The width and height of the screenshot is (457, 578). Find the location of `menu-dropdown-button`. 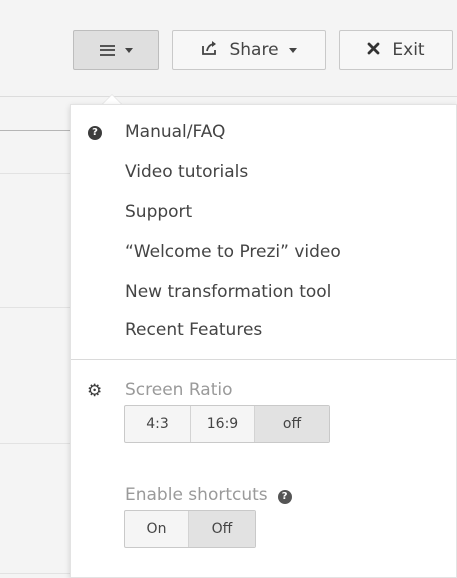

menu-dropdown-button is located at coordinates (116, 50).